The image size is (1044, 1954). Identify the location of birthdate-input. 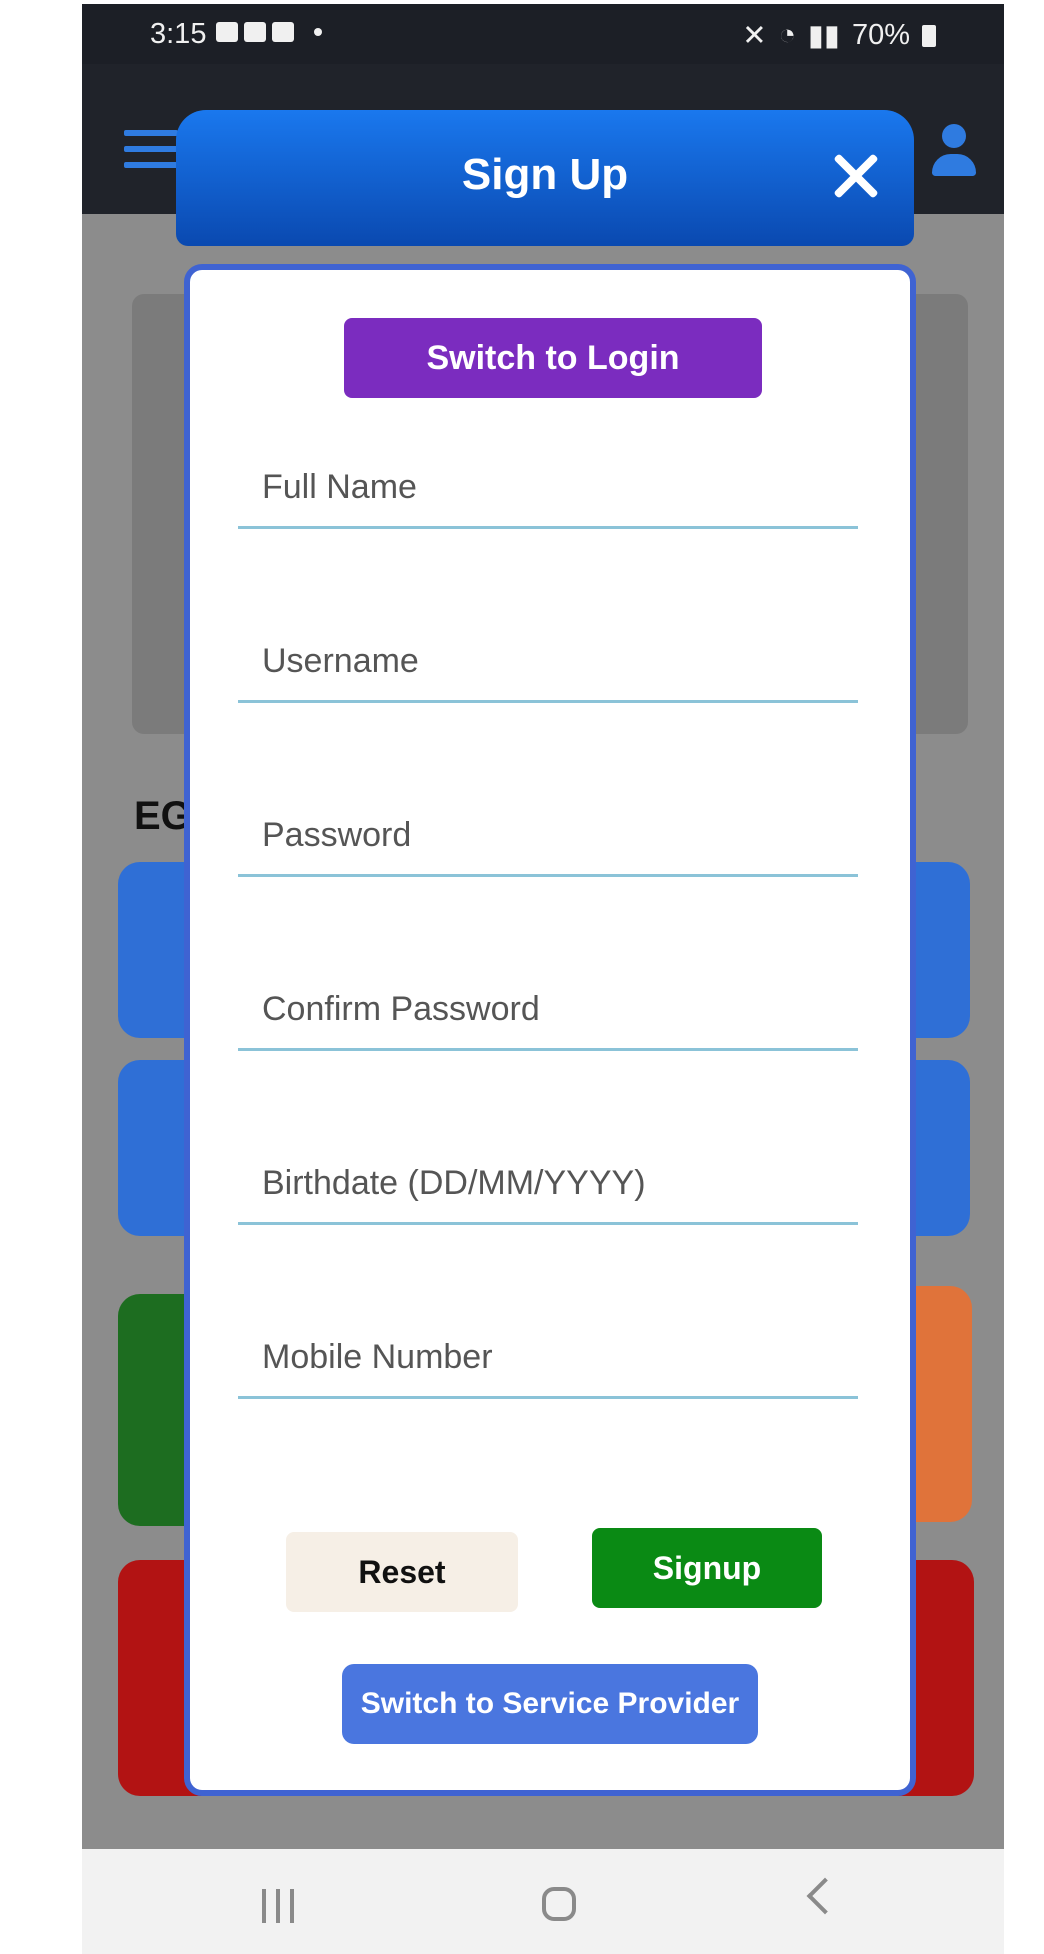
(560, 1183).